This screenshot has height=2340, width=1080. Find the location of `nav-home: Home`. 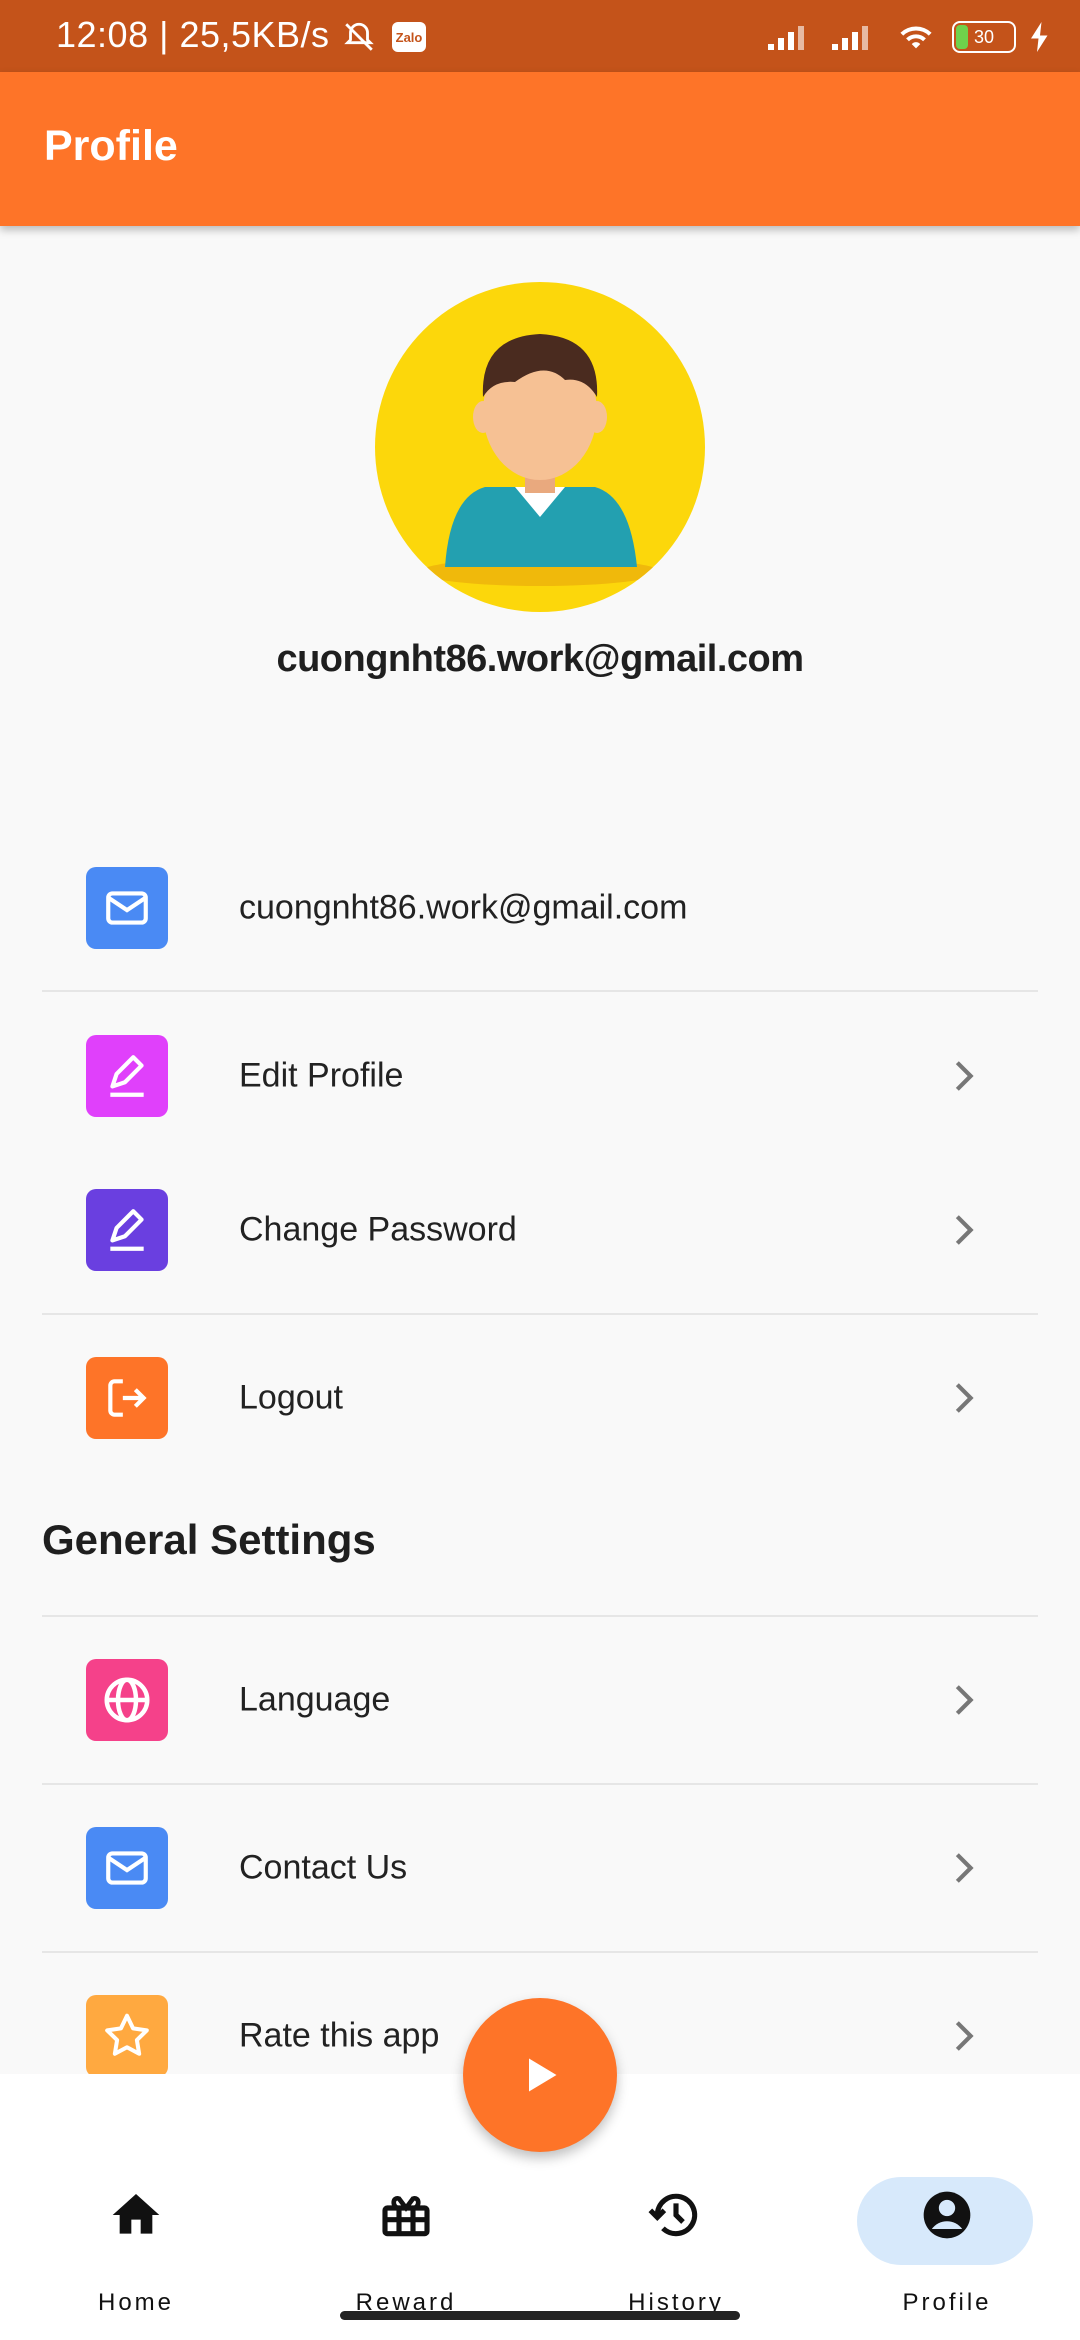

nav-home: Home is located at coordinates (136, 2222).